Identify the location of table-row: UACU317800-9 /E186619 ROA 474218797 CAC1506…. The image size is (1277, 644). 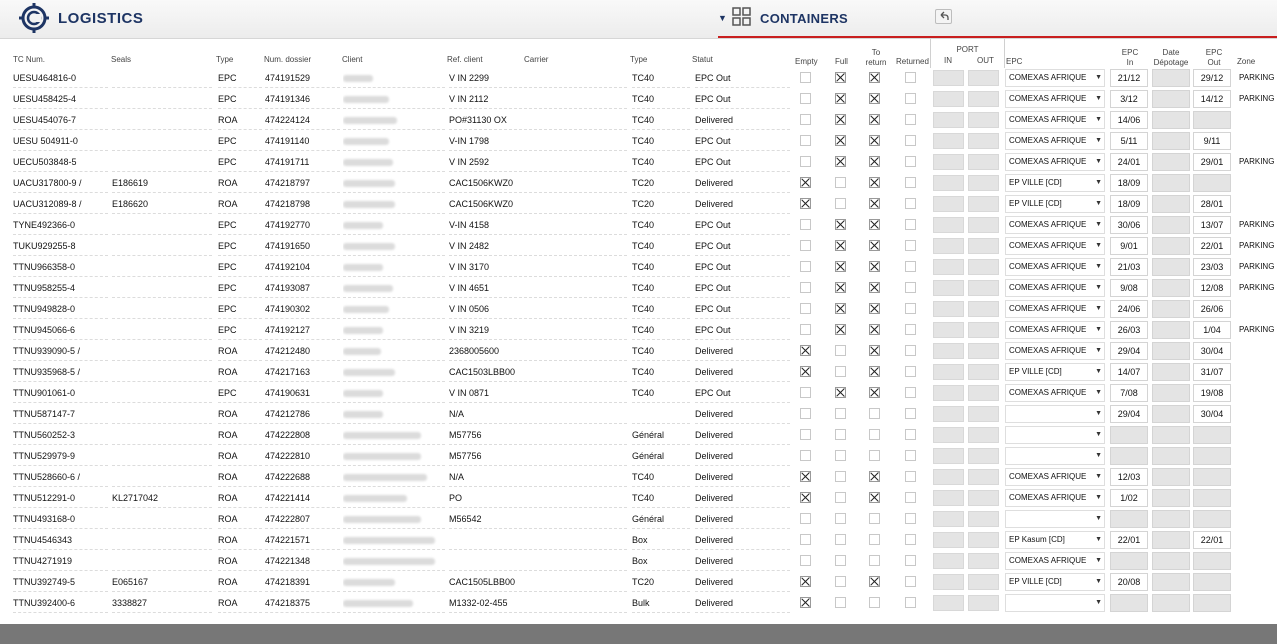
(638, 183).